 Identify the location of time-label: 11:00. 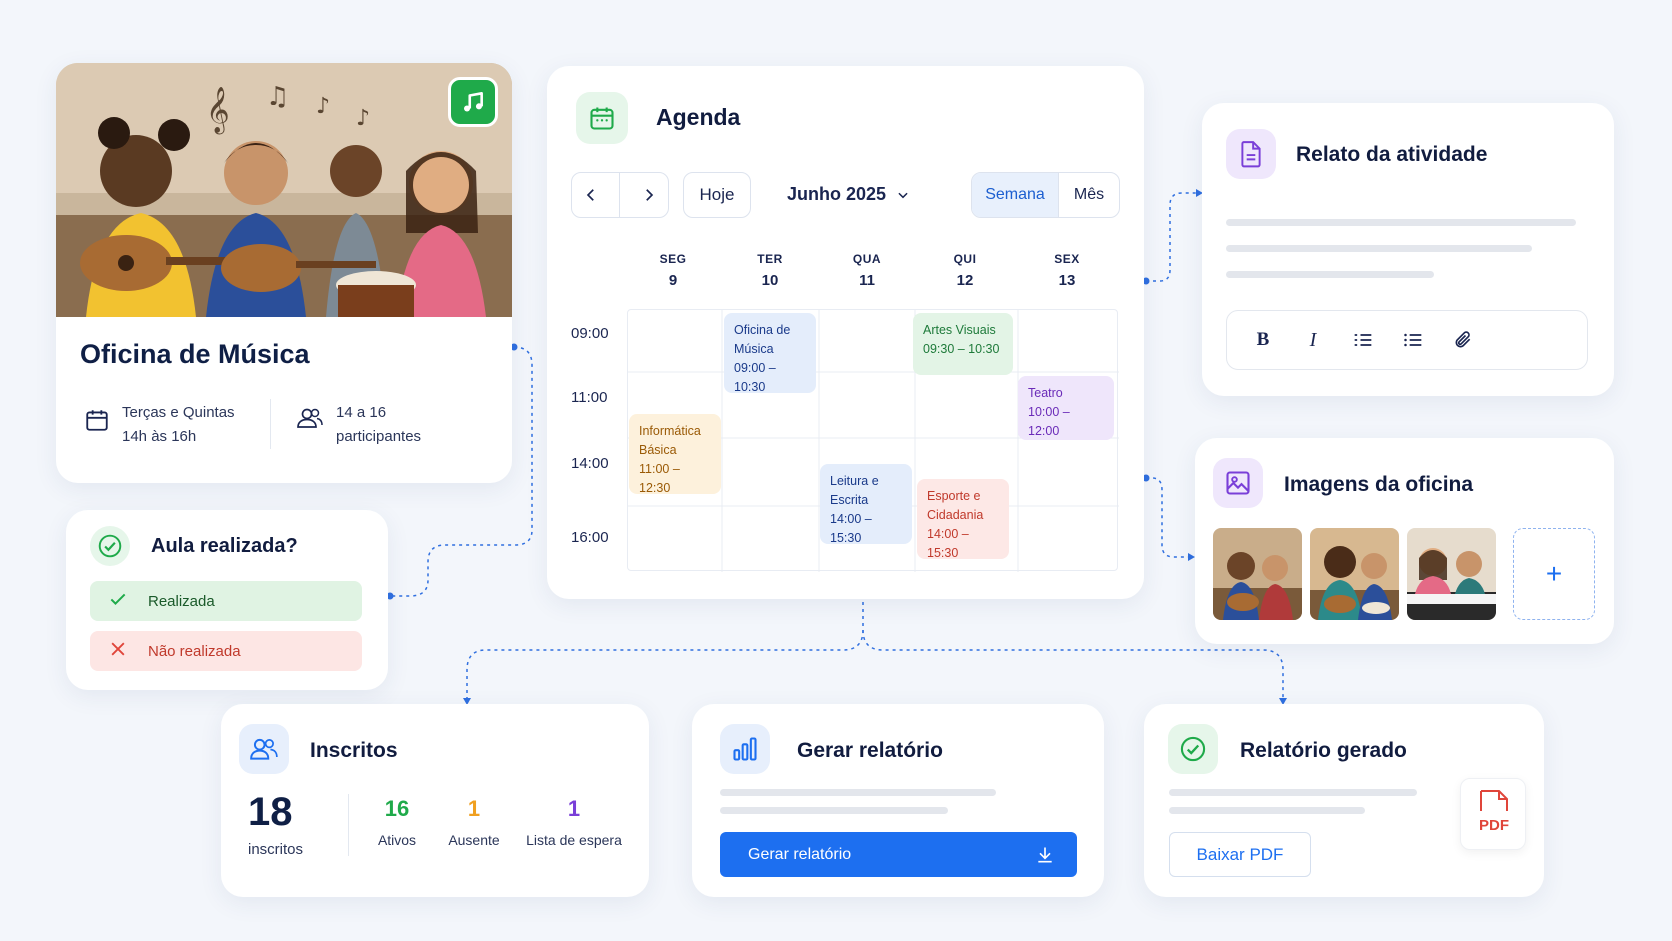
(589, 397).